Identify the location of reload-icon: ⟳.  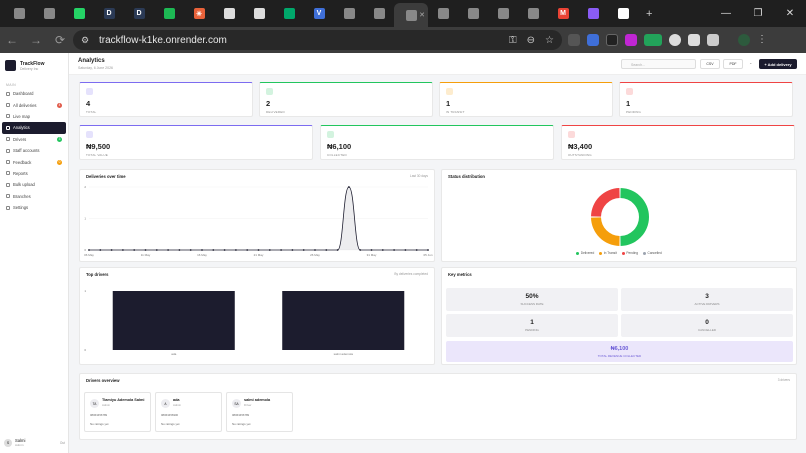
(60, 40).